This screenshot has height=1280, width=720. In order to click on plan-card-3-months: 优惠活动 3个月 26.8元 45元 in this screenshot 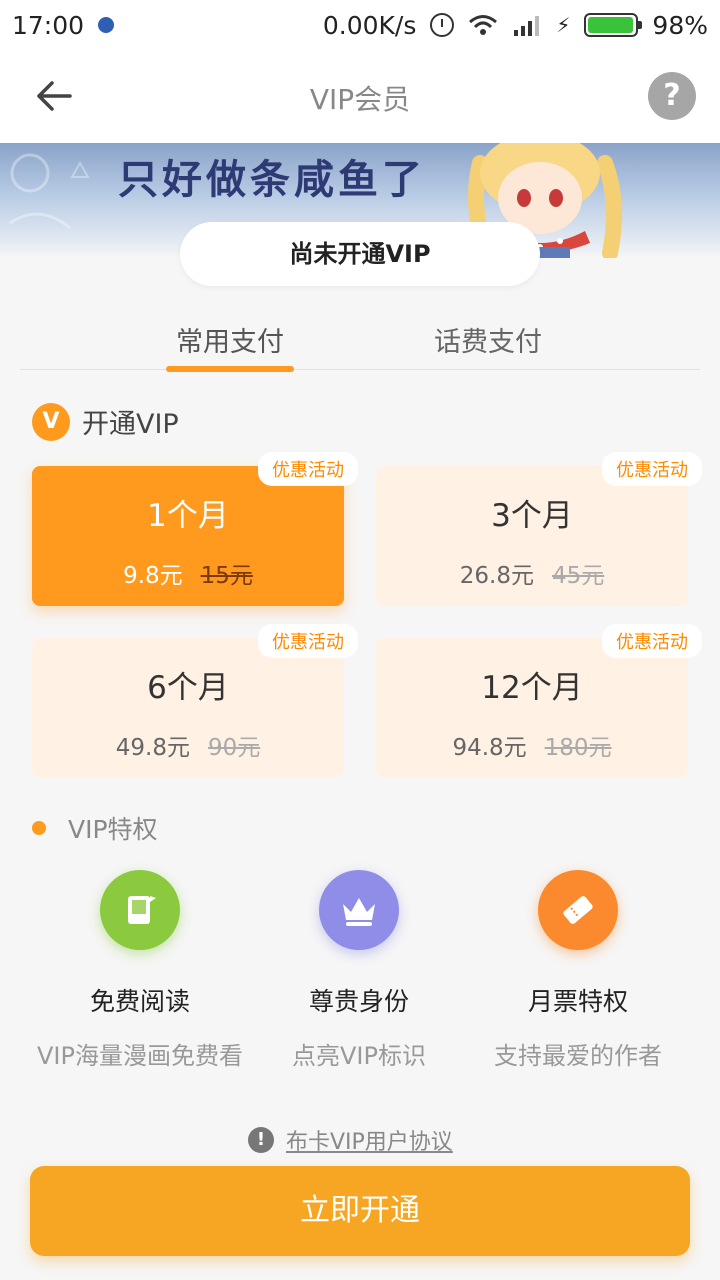, I will do `click(539, 529)`.